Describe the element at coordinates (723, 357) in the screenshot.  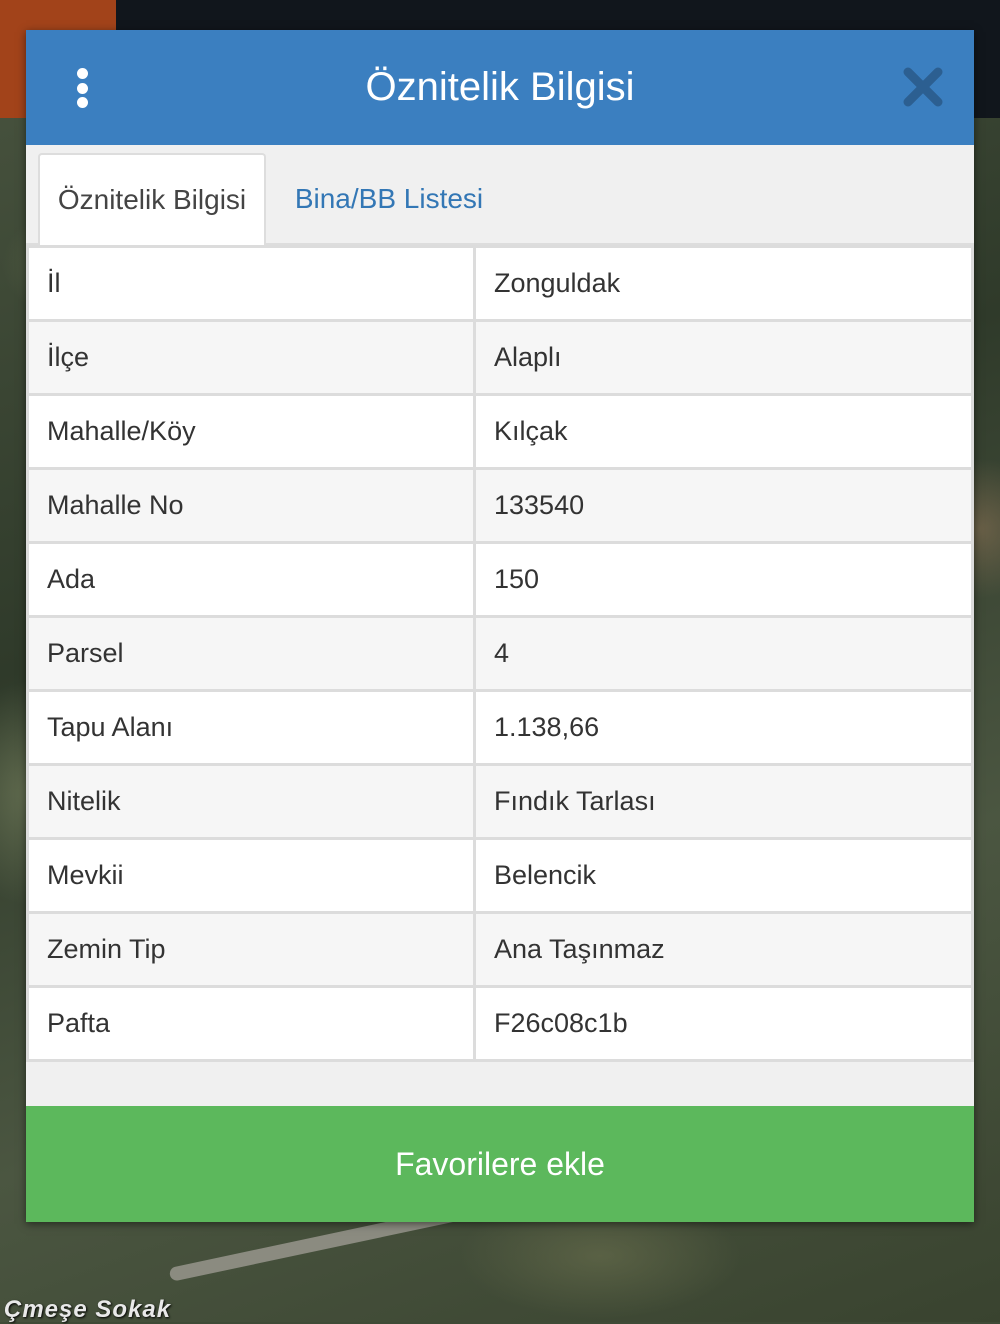
I see `attribute-value: Alaplı` at that location.